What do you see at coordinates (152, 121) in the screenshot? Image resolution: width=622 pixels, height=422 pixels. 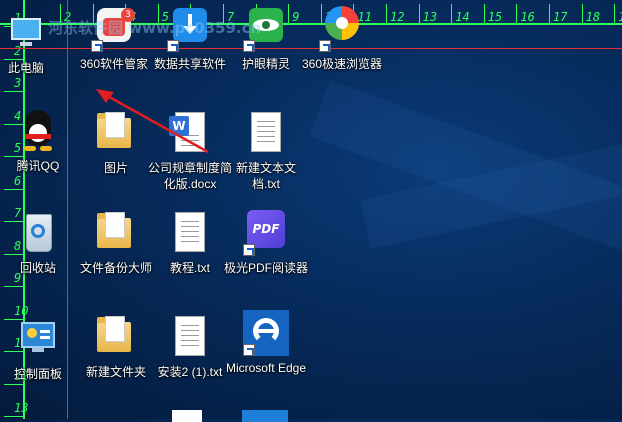 I see `annotation-arrow` at bounding box center [152, 121].